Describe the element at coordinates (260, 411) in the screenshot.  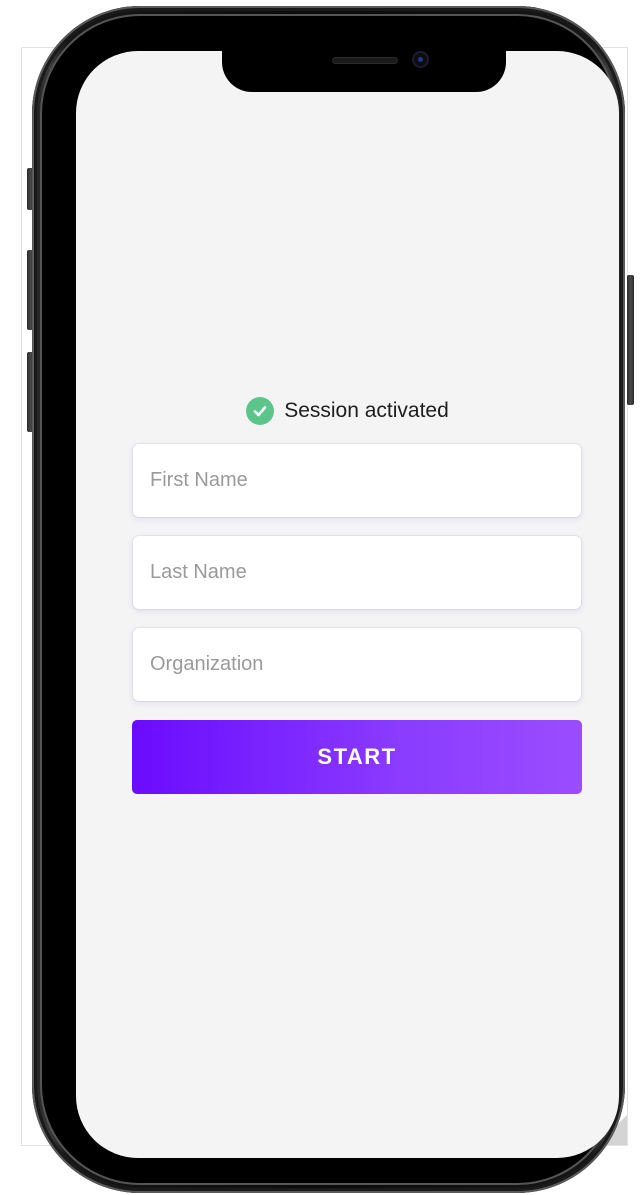
I see `check-circle-icon` at that location.